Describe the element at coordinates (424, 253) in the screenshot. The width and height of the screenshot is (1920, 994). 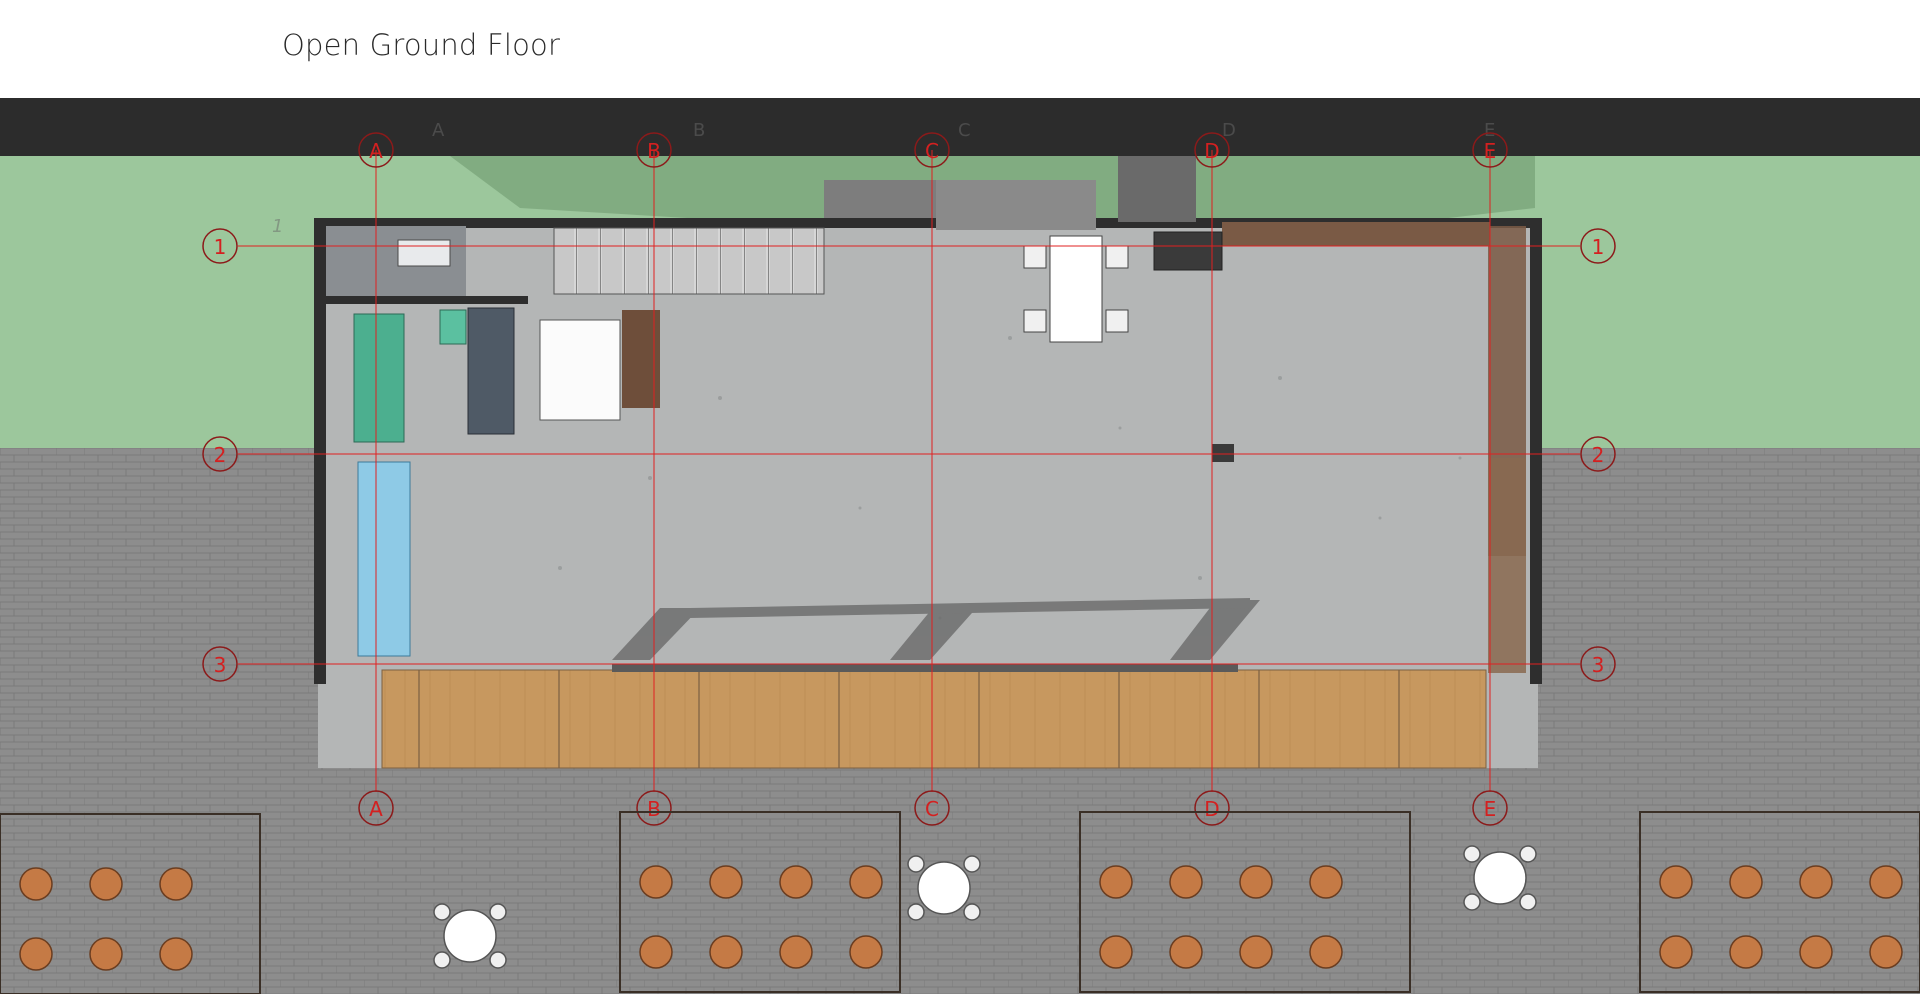
I see `bathroom-vanity` at that location.